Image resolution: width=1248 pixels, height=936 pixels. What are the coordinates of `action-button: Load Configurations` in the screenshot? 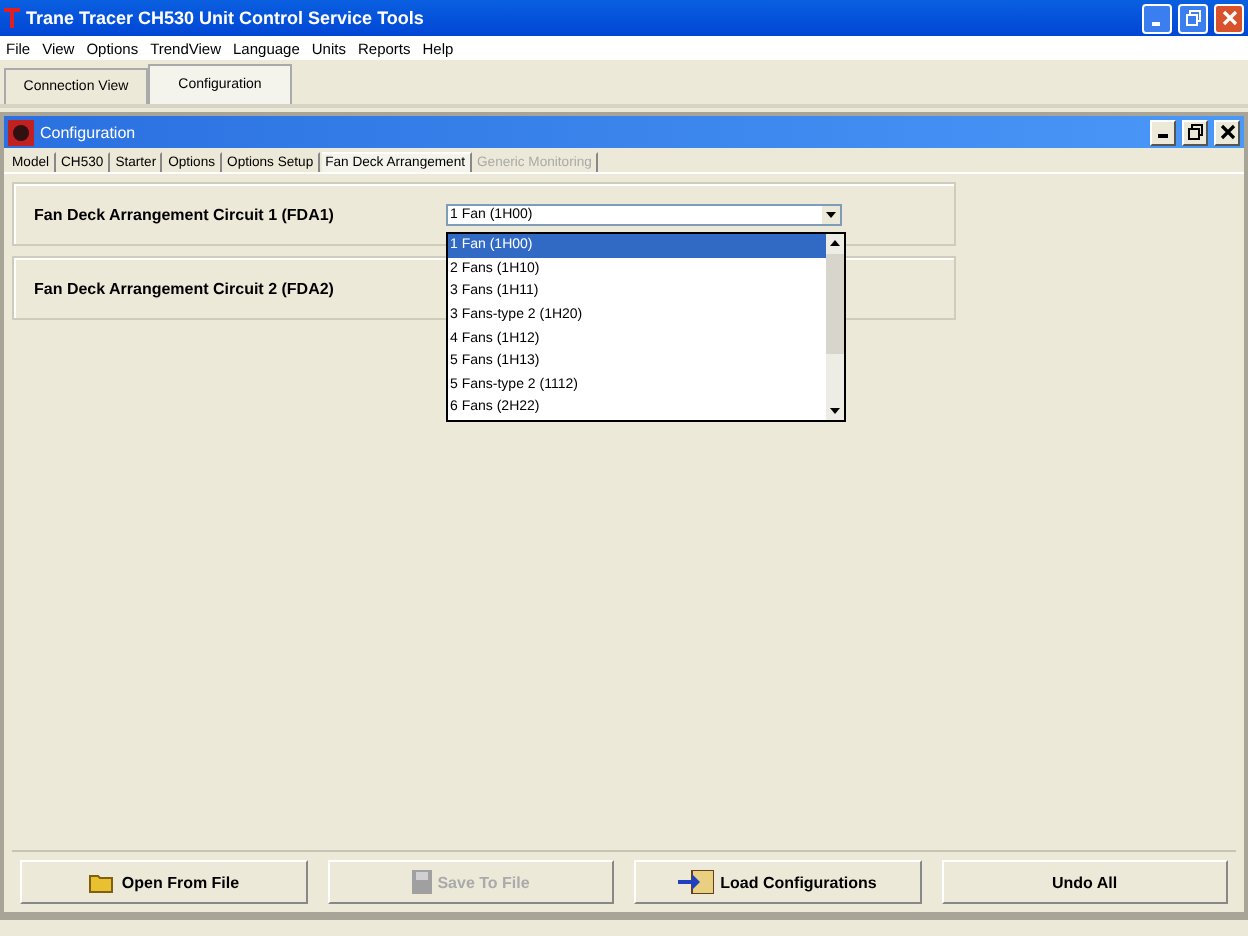 It's located at (777, 882).